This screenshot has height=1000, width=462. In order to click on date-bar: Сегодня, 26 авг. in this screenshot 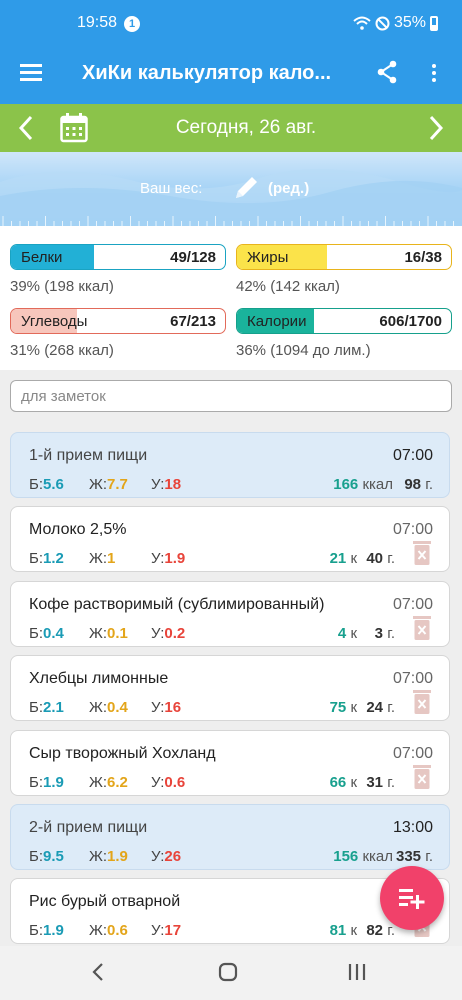, I will do `click(231, 128)`.